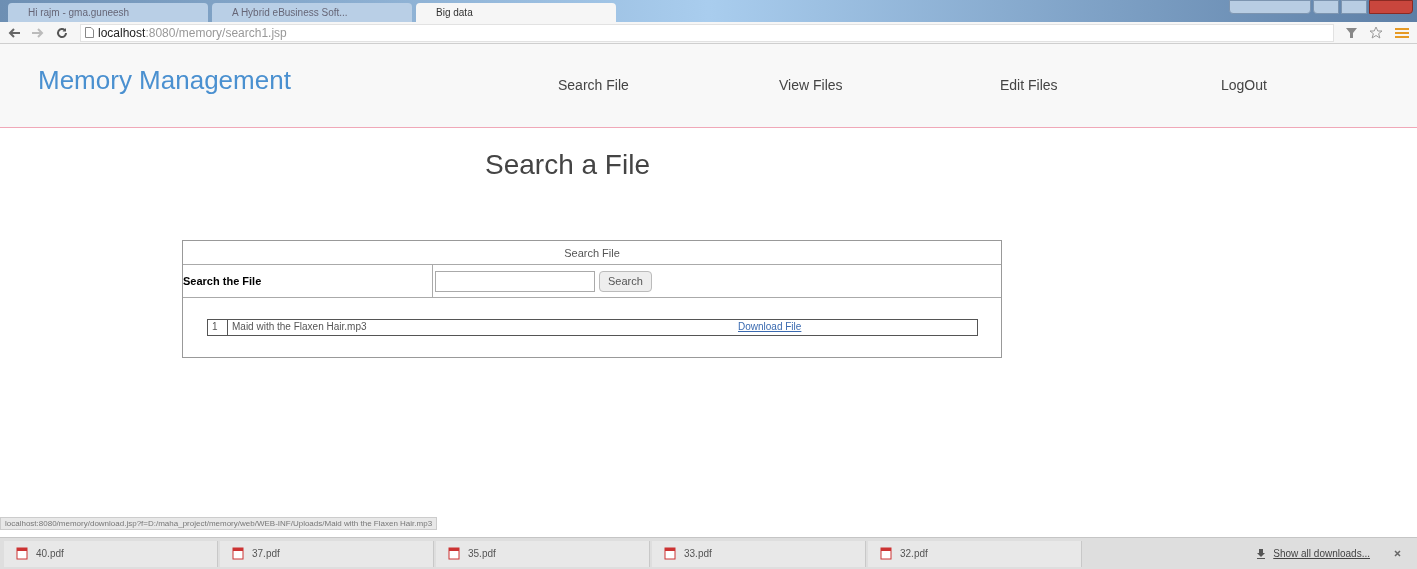 This screenshot has width=1417, height=569. Describe the element at coordinates (1261, 553) in the screenshot. I see `download-icon` at that location.